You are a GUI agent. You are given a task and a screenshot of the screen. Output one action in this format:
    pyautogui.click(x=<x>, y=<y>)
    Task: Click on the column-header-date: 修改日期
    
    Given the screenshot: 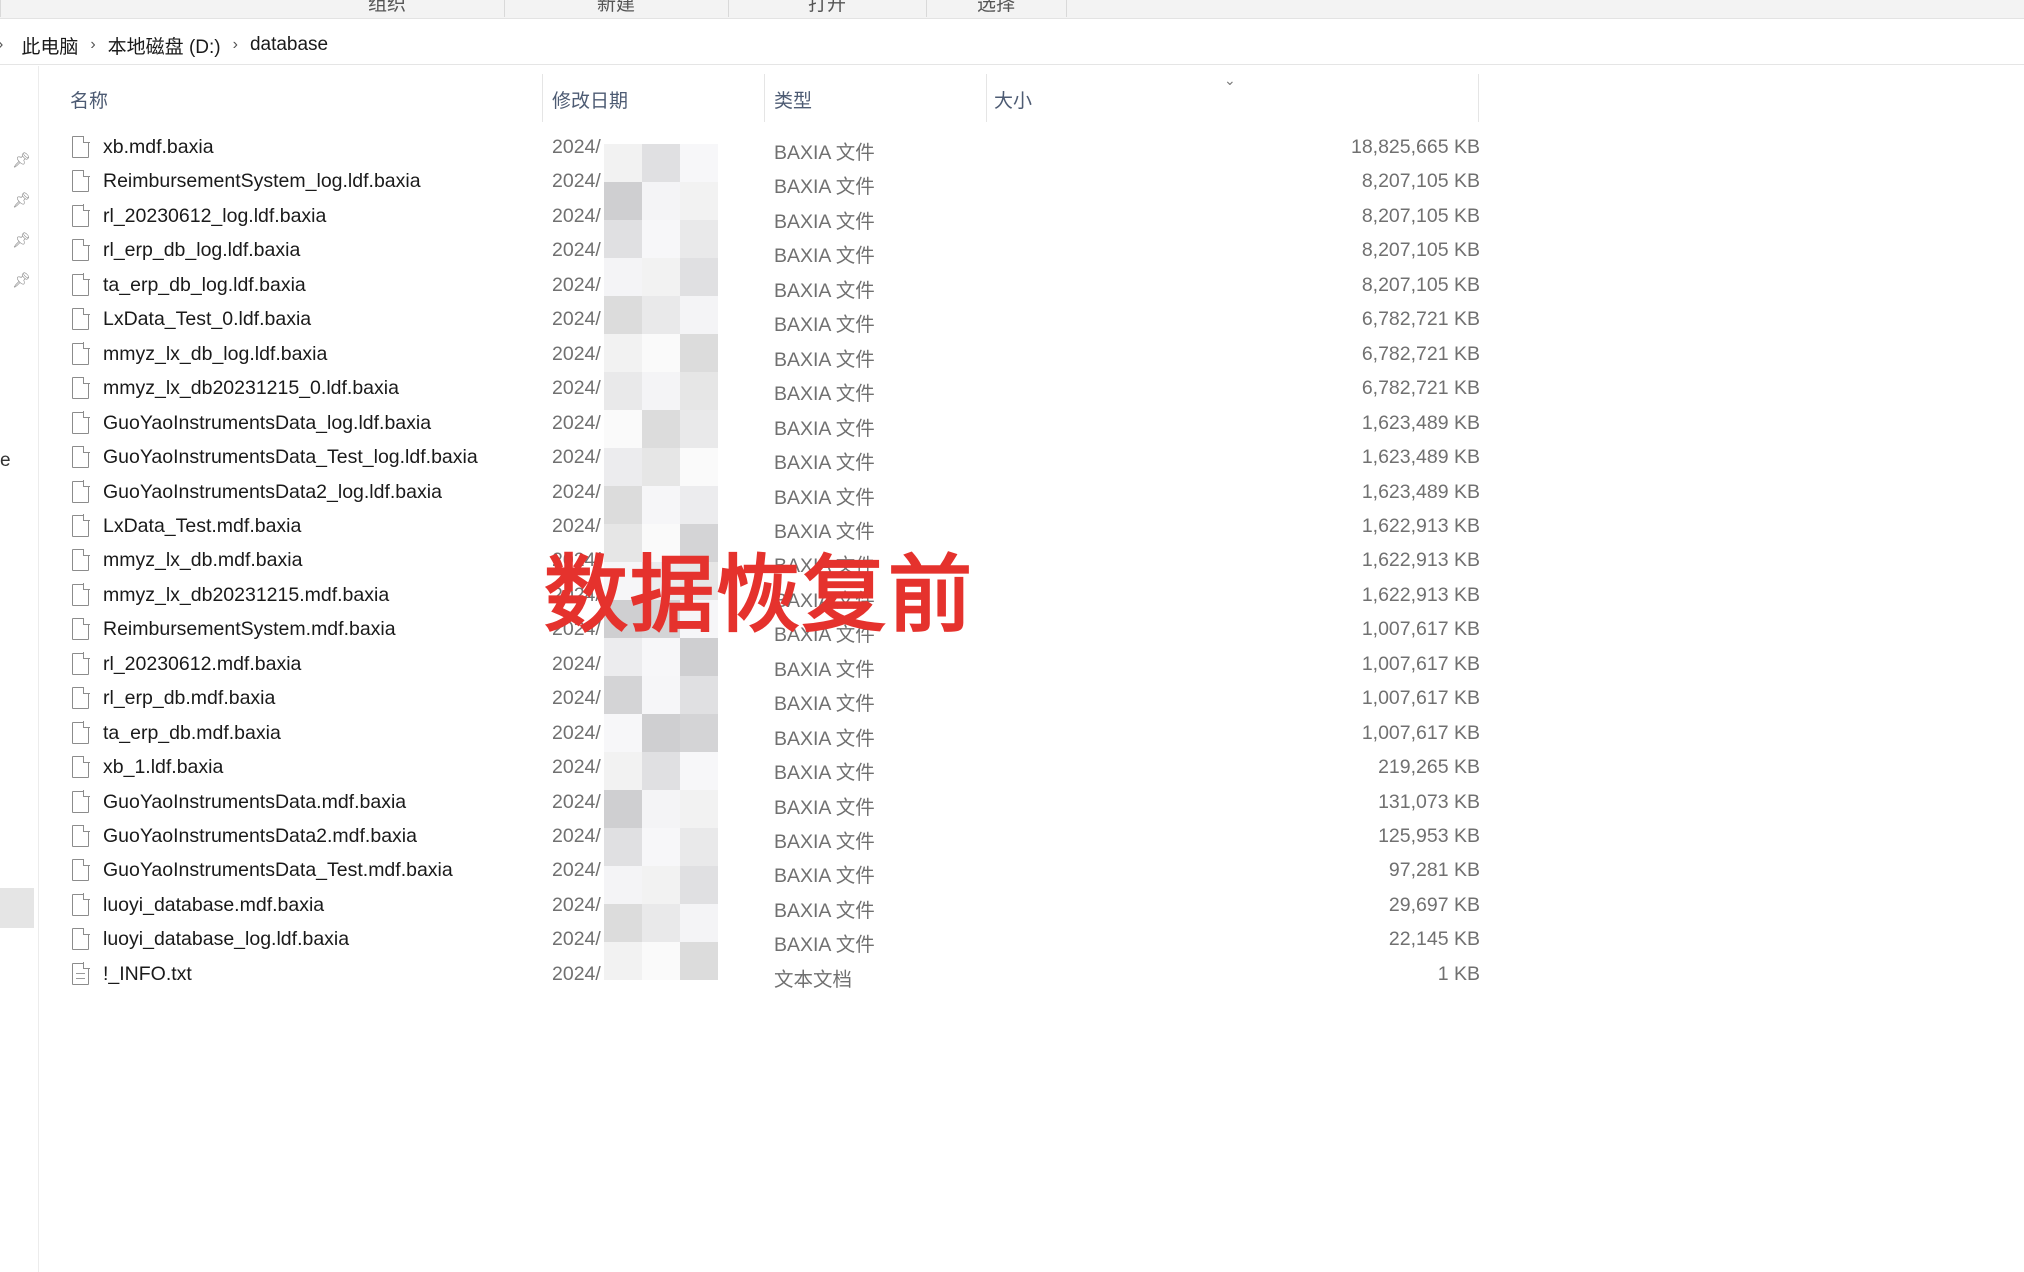 What is the action you would take?
    pyautogui.click(x=657, y=99)
    